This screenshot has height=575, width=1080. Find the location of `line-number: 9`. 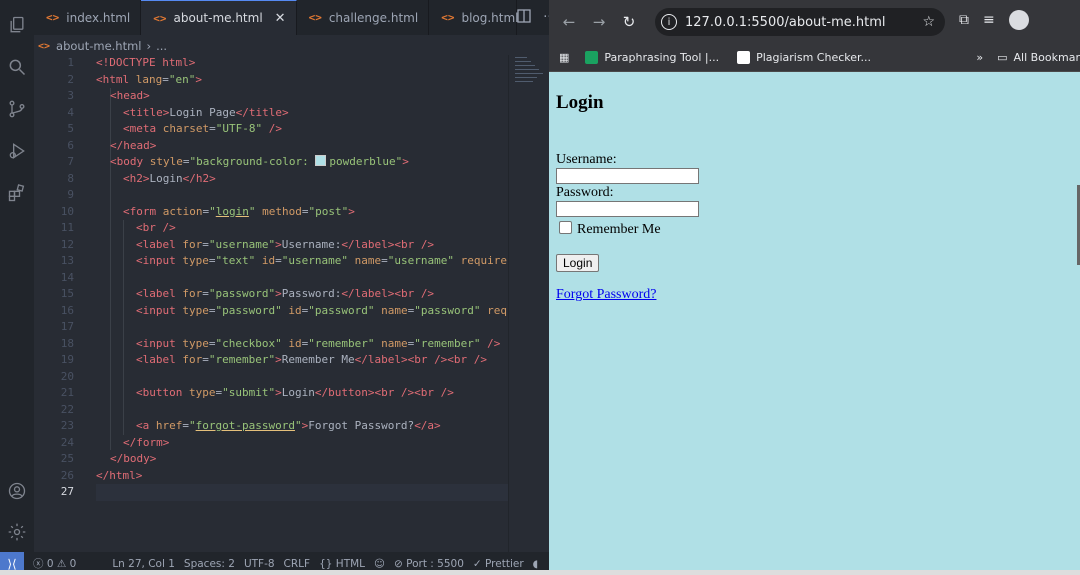

line-number: 9 is located at coordinates (70, 194).